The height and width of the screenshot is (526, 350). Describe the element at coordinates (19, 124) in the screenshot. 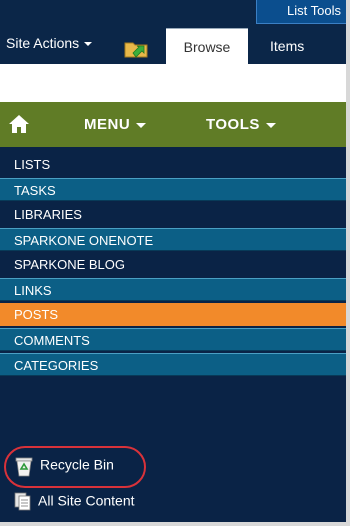

I see `home-icon` at that location.